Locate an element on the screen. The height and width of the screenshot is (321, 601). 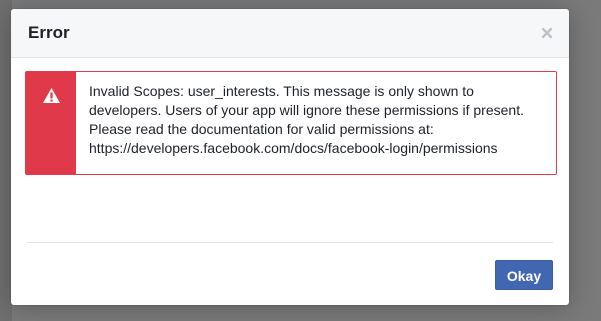
dialog-header: Error is located at coordinates (290, 33).